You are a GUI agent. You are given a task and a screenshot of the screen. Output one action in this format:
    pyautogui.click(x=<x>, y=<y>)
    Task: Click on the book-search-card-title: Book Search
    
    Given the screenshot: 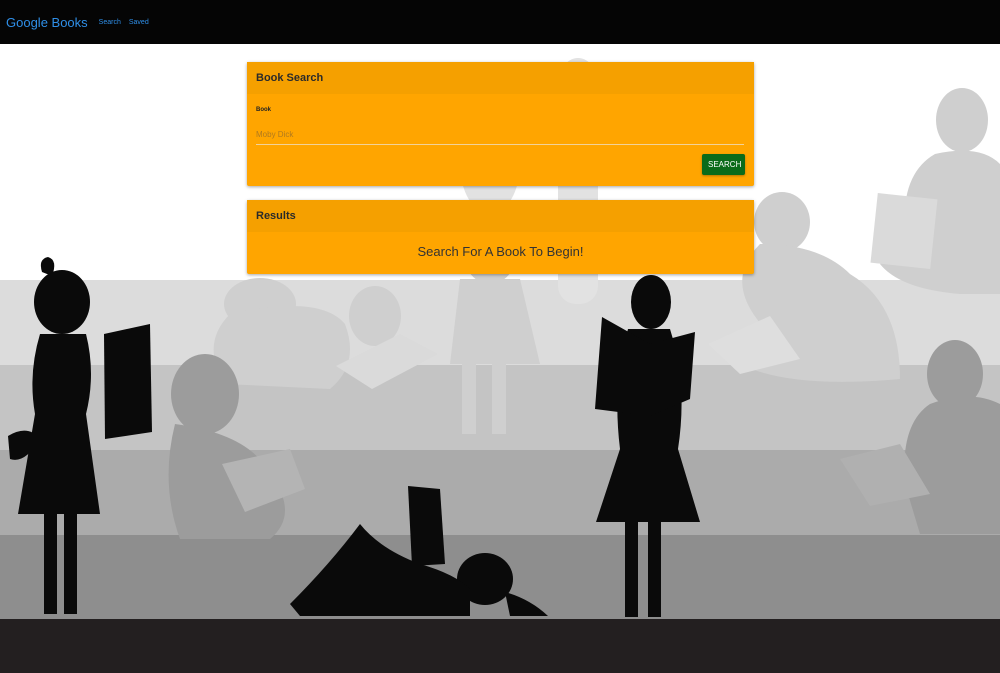 What is the action you would take?
    pyautogui.click(x=500, y=78)
    